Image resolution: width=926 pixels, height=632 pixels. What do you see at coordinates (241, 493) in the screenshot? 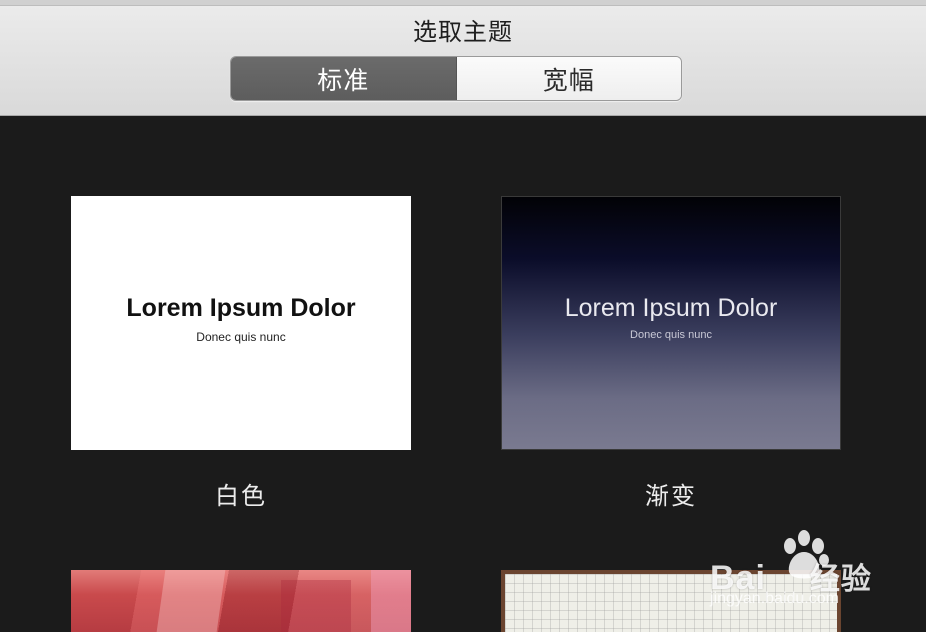
I see `theme-white-label: 白色` at bounding box center [241, 493].